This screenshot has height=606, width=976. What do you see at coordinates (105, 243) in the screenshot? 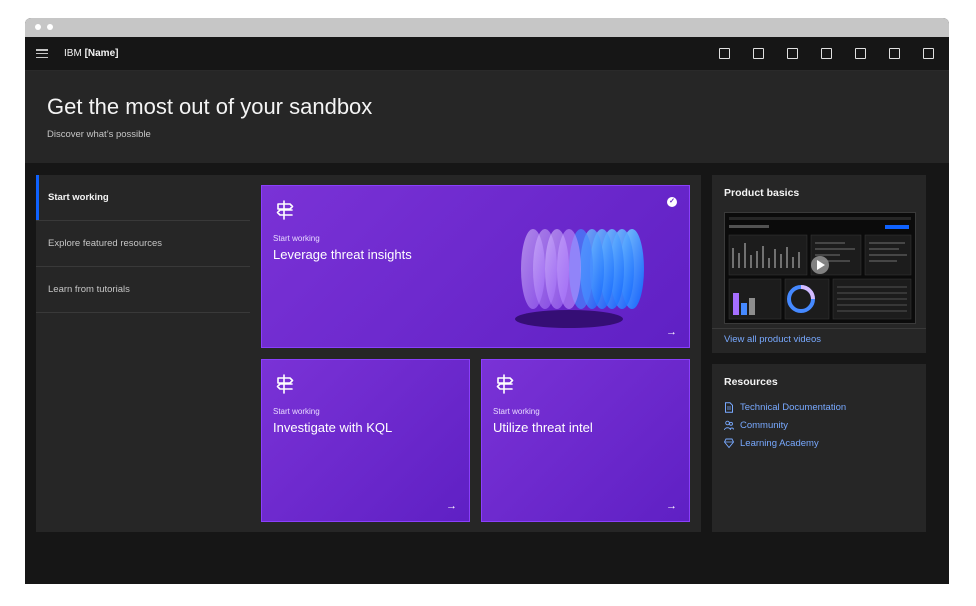
I see `nav-item-label: Explore featured resources` at bounding box center [105, 243].